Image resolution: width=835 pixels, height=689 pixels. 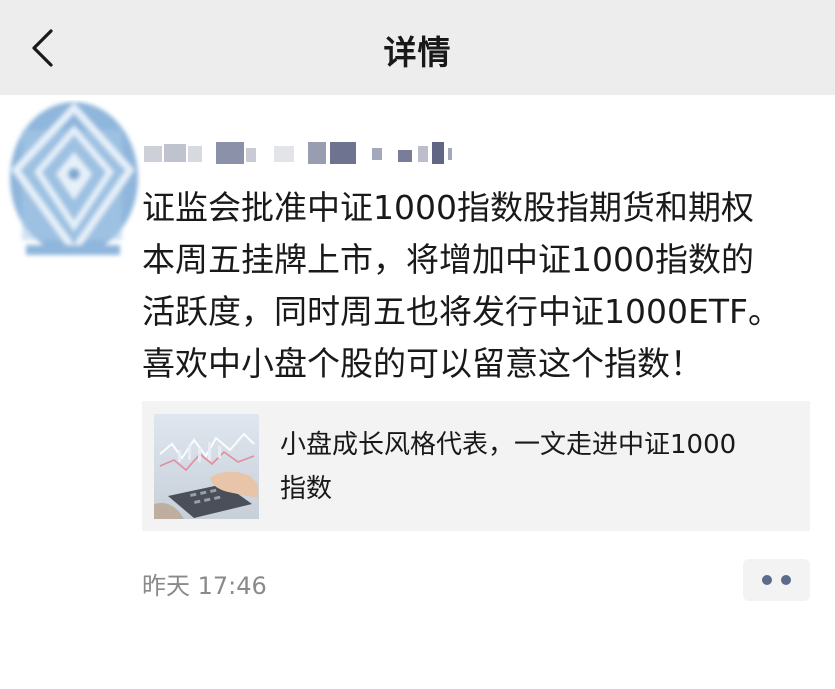 I want to click on article-title-line: 指数, so click(x=306, y=489).